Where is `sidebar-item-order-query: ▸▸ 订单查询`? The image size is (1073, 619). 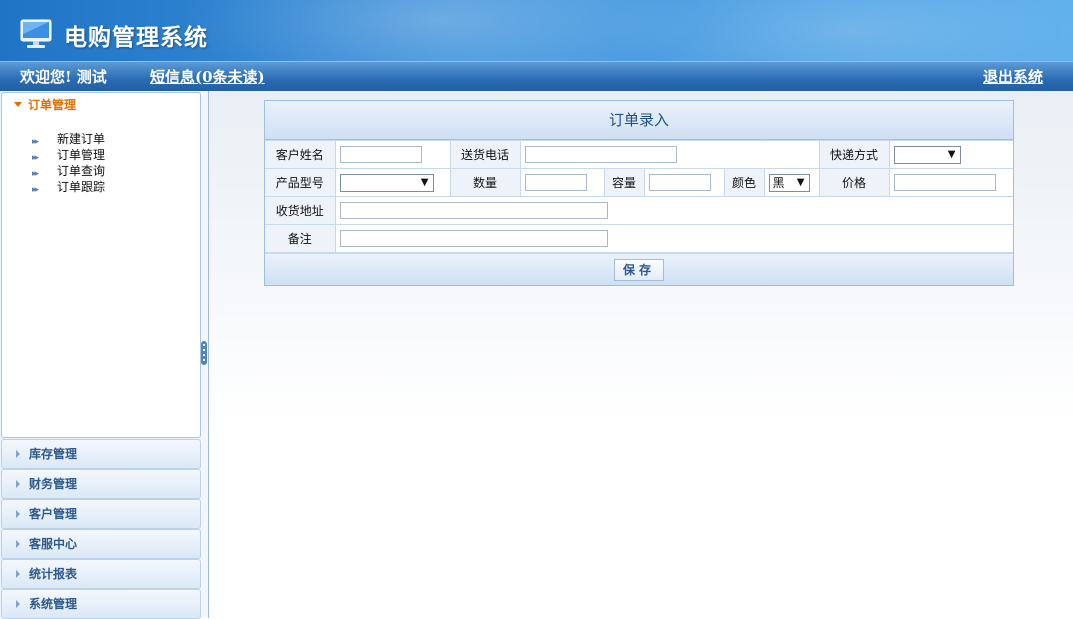 sidebar-item-order-query: ▸▸ 订单查询 is located at coordinates (101, 171).